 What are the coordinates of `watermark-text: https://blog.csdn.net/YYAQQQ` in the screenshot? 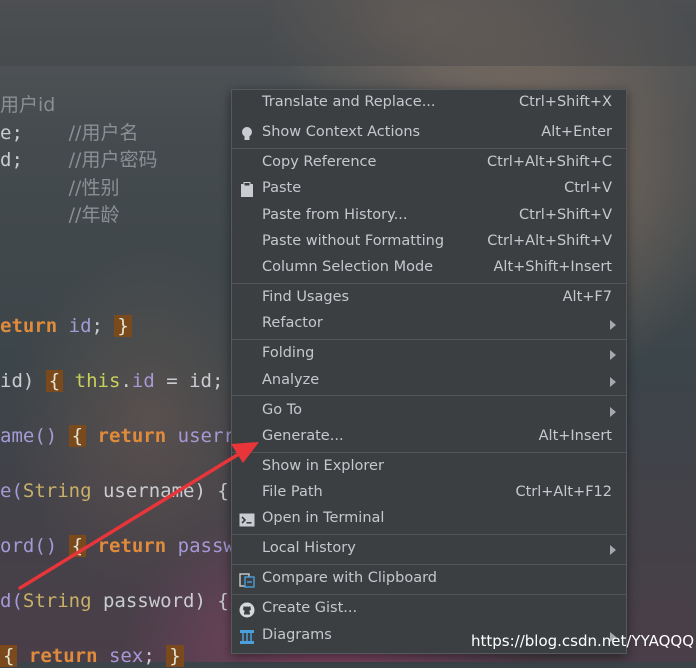 It's located at (583, 641).